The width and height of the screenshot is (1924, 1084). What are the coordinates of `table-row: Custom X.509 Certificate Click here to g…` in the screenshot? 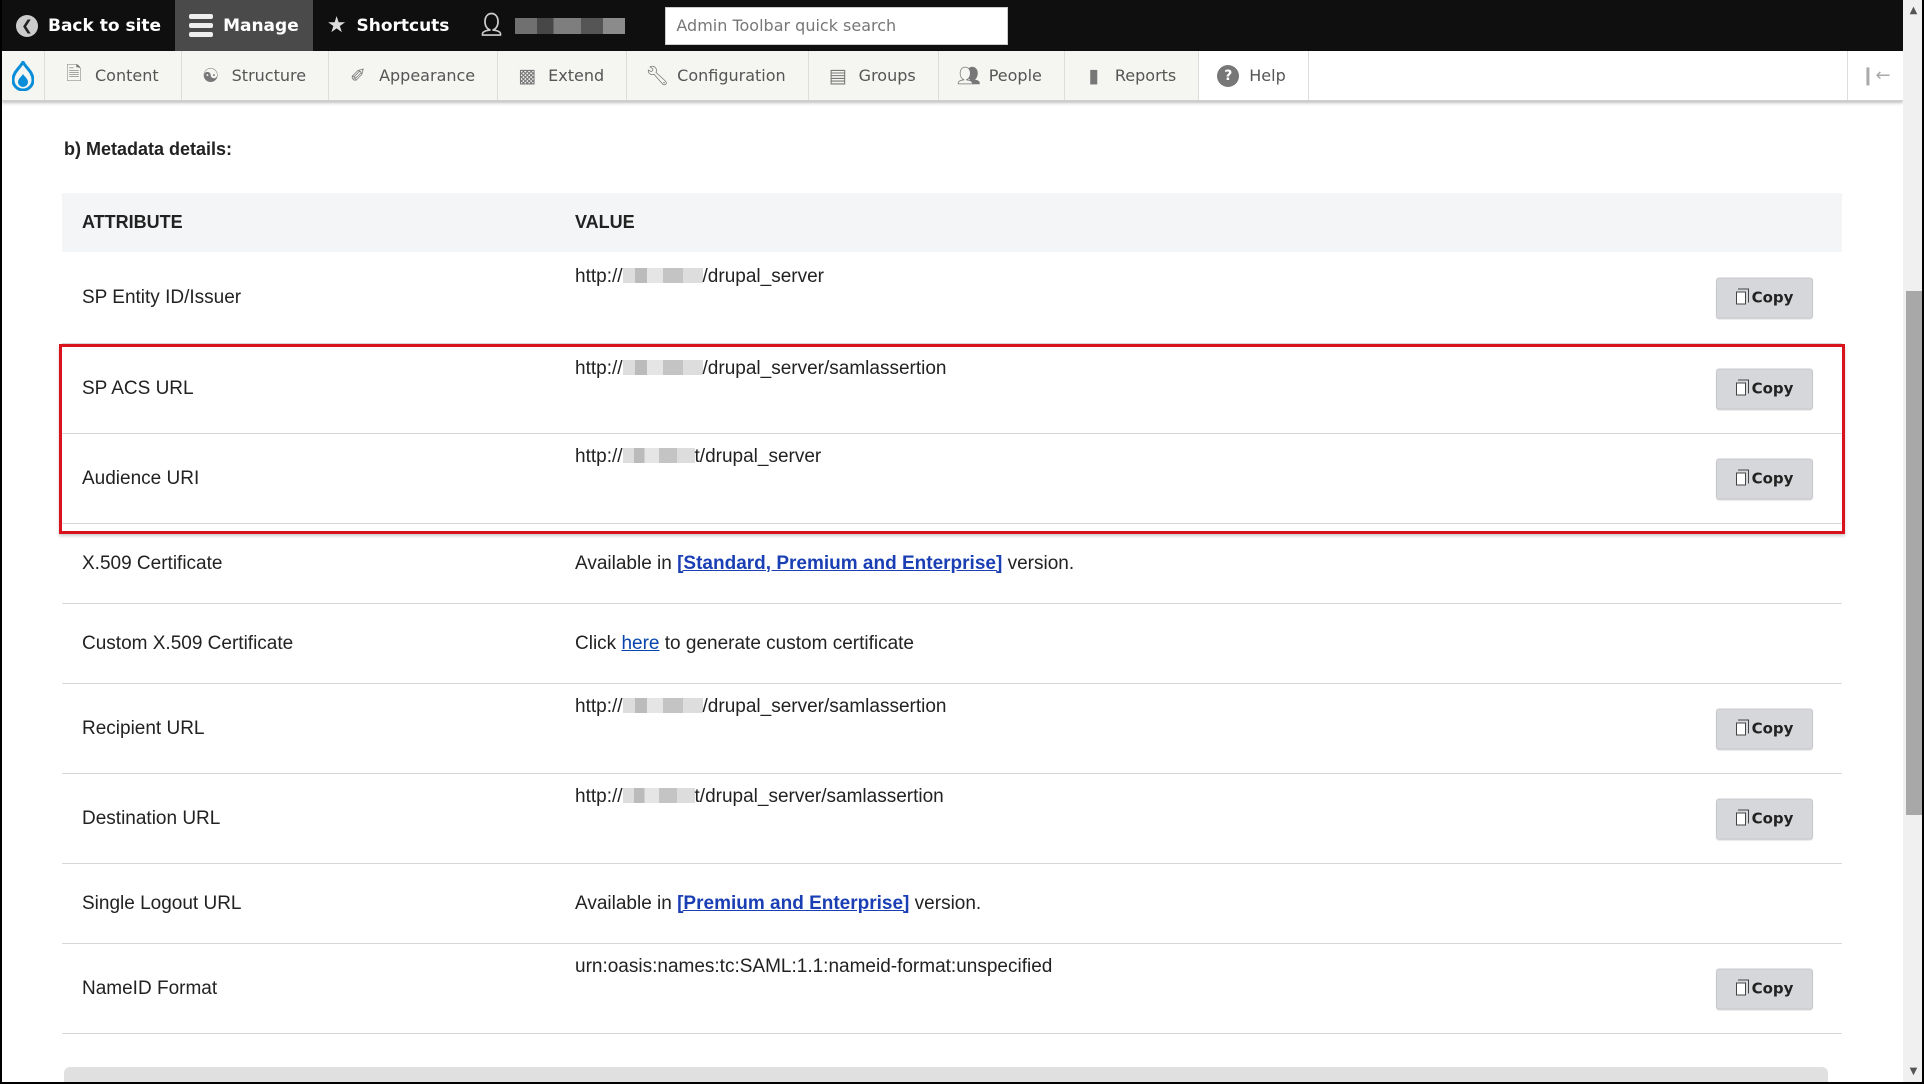 It's located at (952, 644).